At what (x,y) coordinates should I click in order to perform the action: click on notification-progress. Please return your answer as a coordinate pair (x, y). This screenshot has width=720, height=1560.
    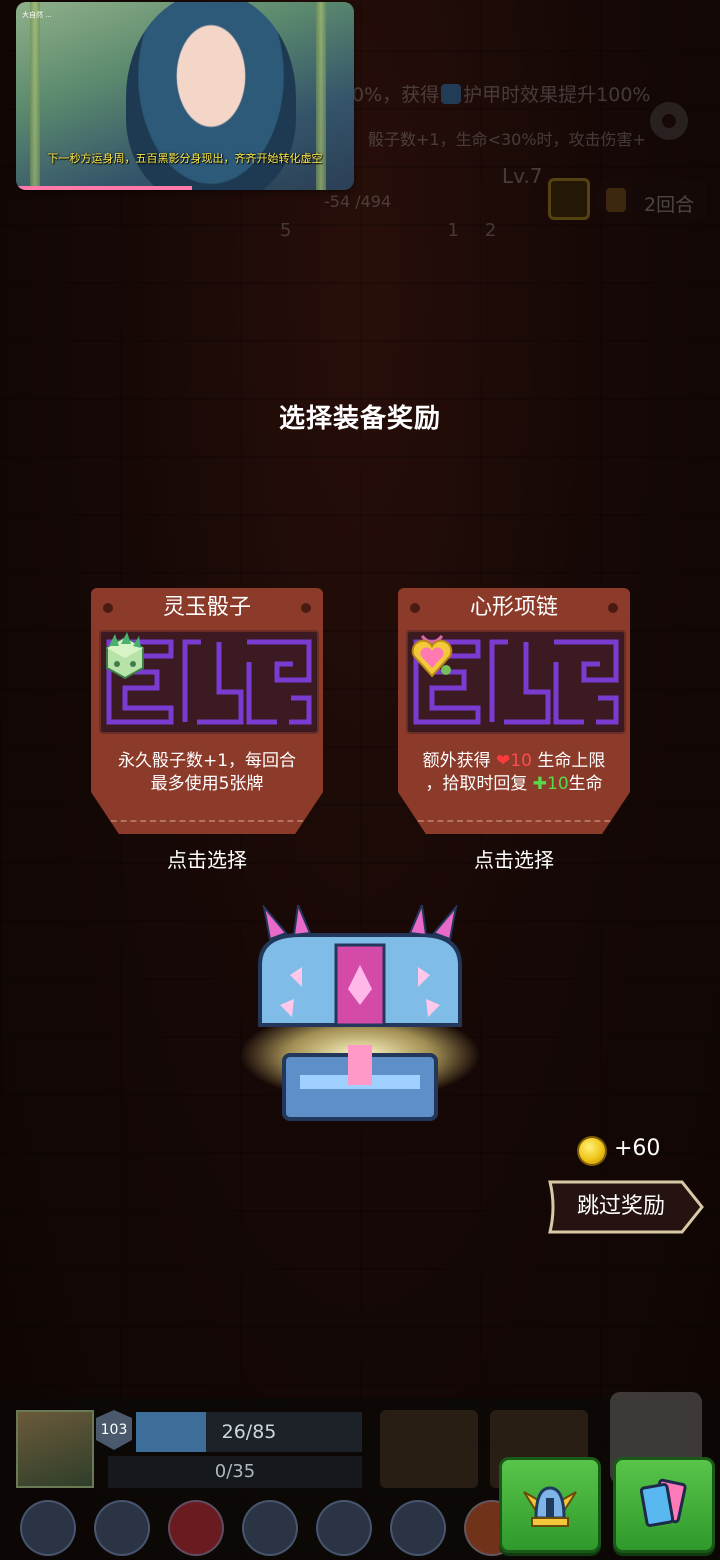
    Looking at the image, I should click on (104, 188).